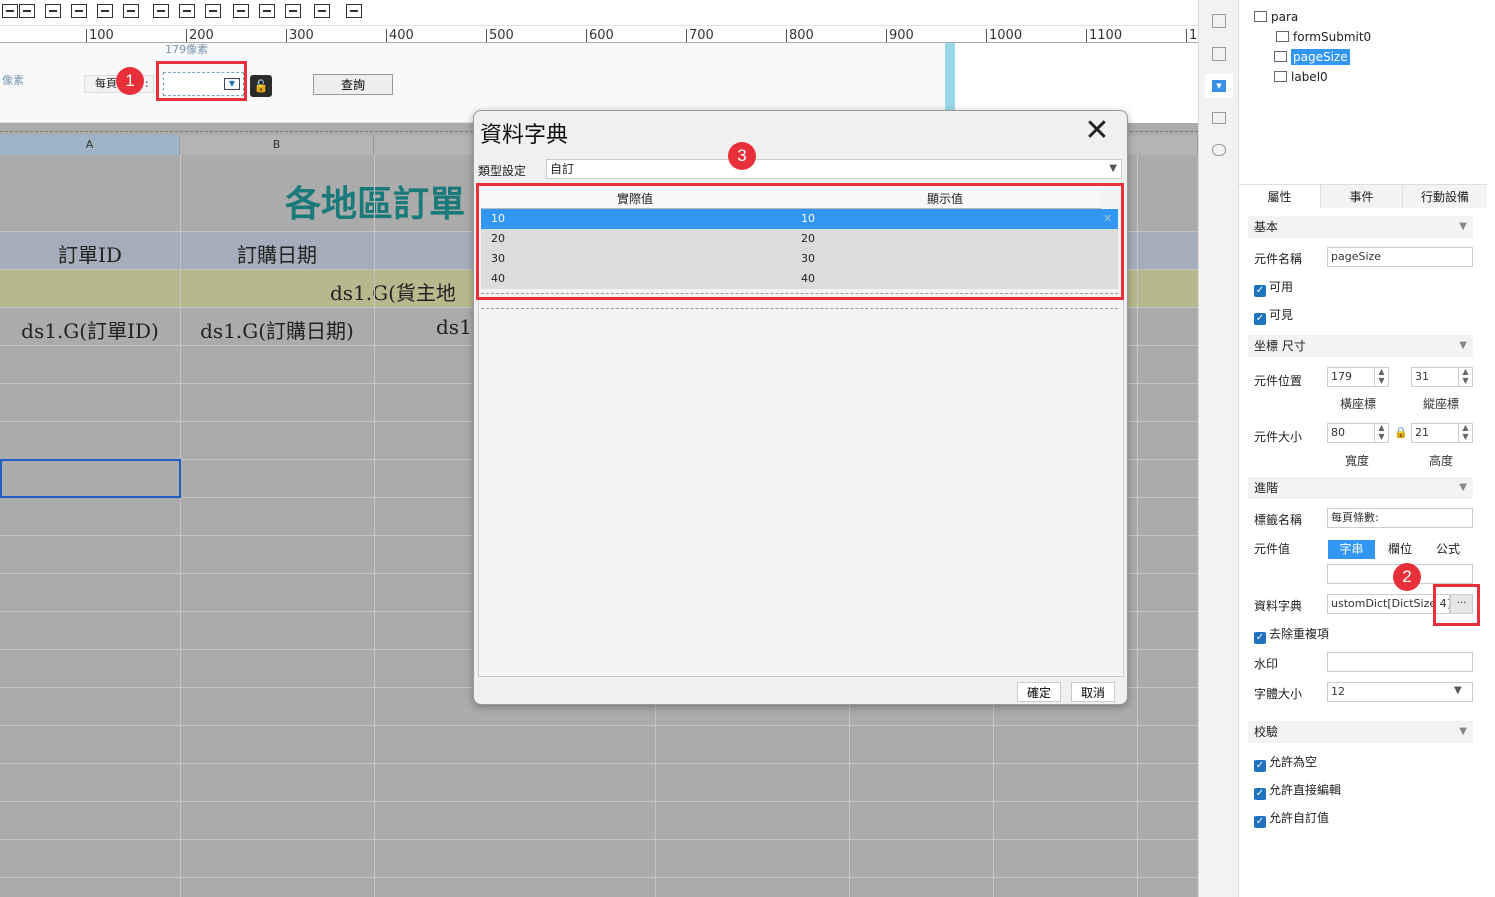 The image size is (1495, 897). Describe the element at coordinates (277, 329) in the screenshot. I see `cell-order-date: ds1.G(訂購日期)` at that location.